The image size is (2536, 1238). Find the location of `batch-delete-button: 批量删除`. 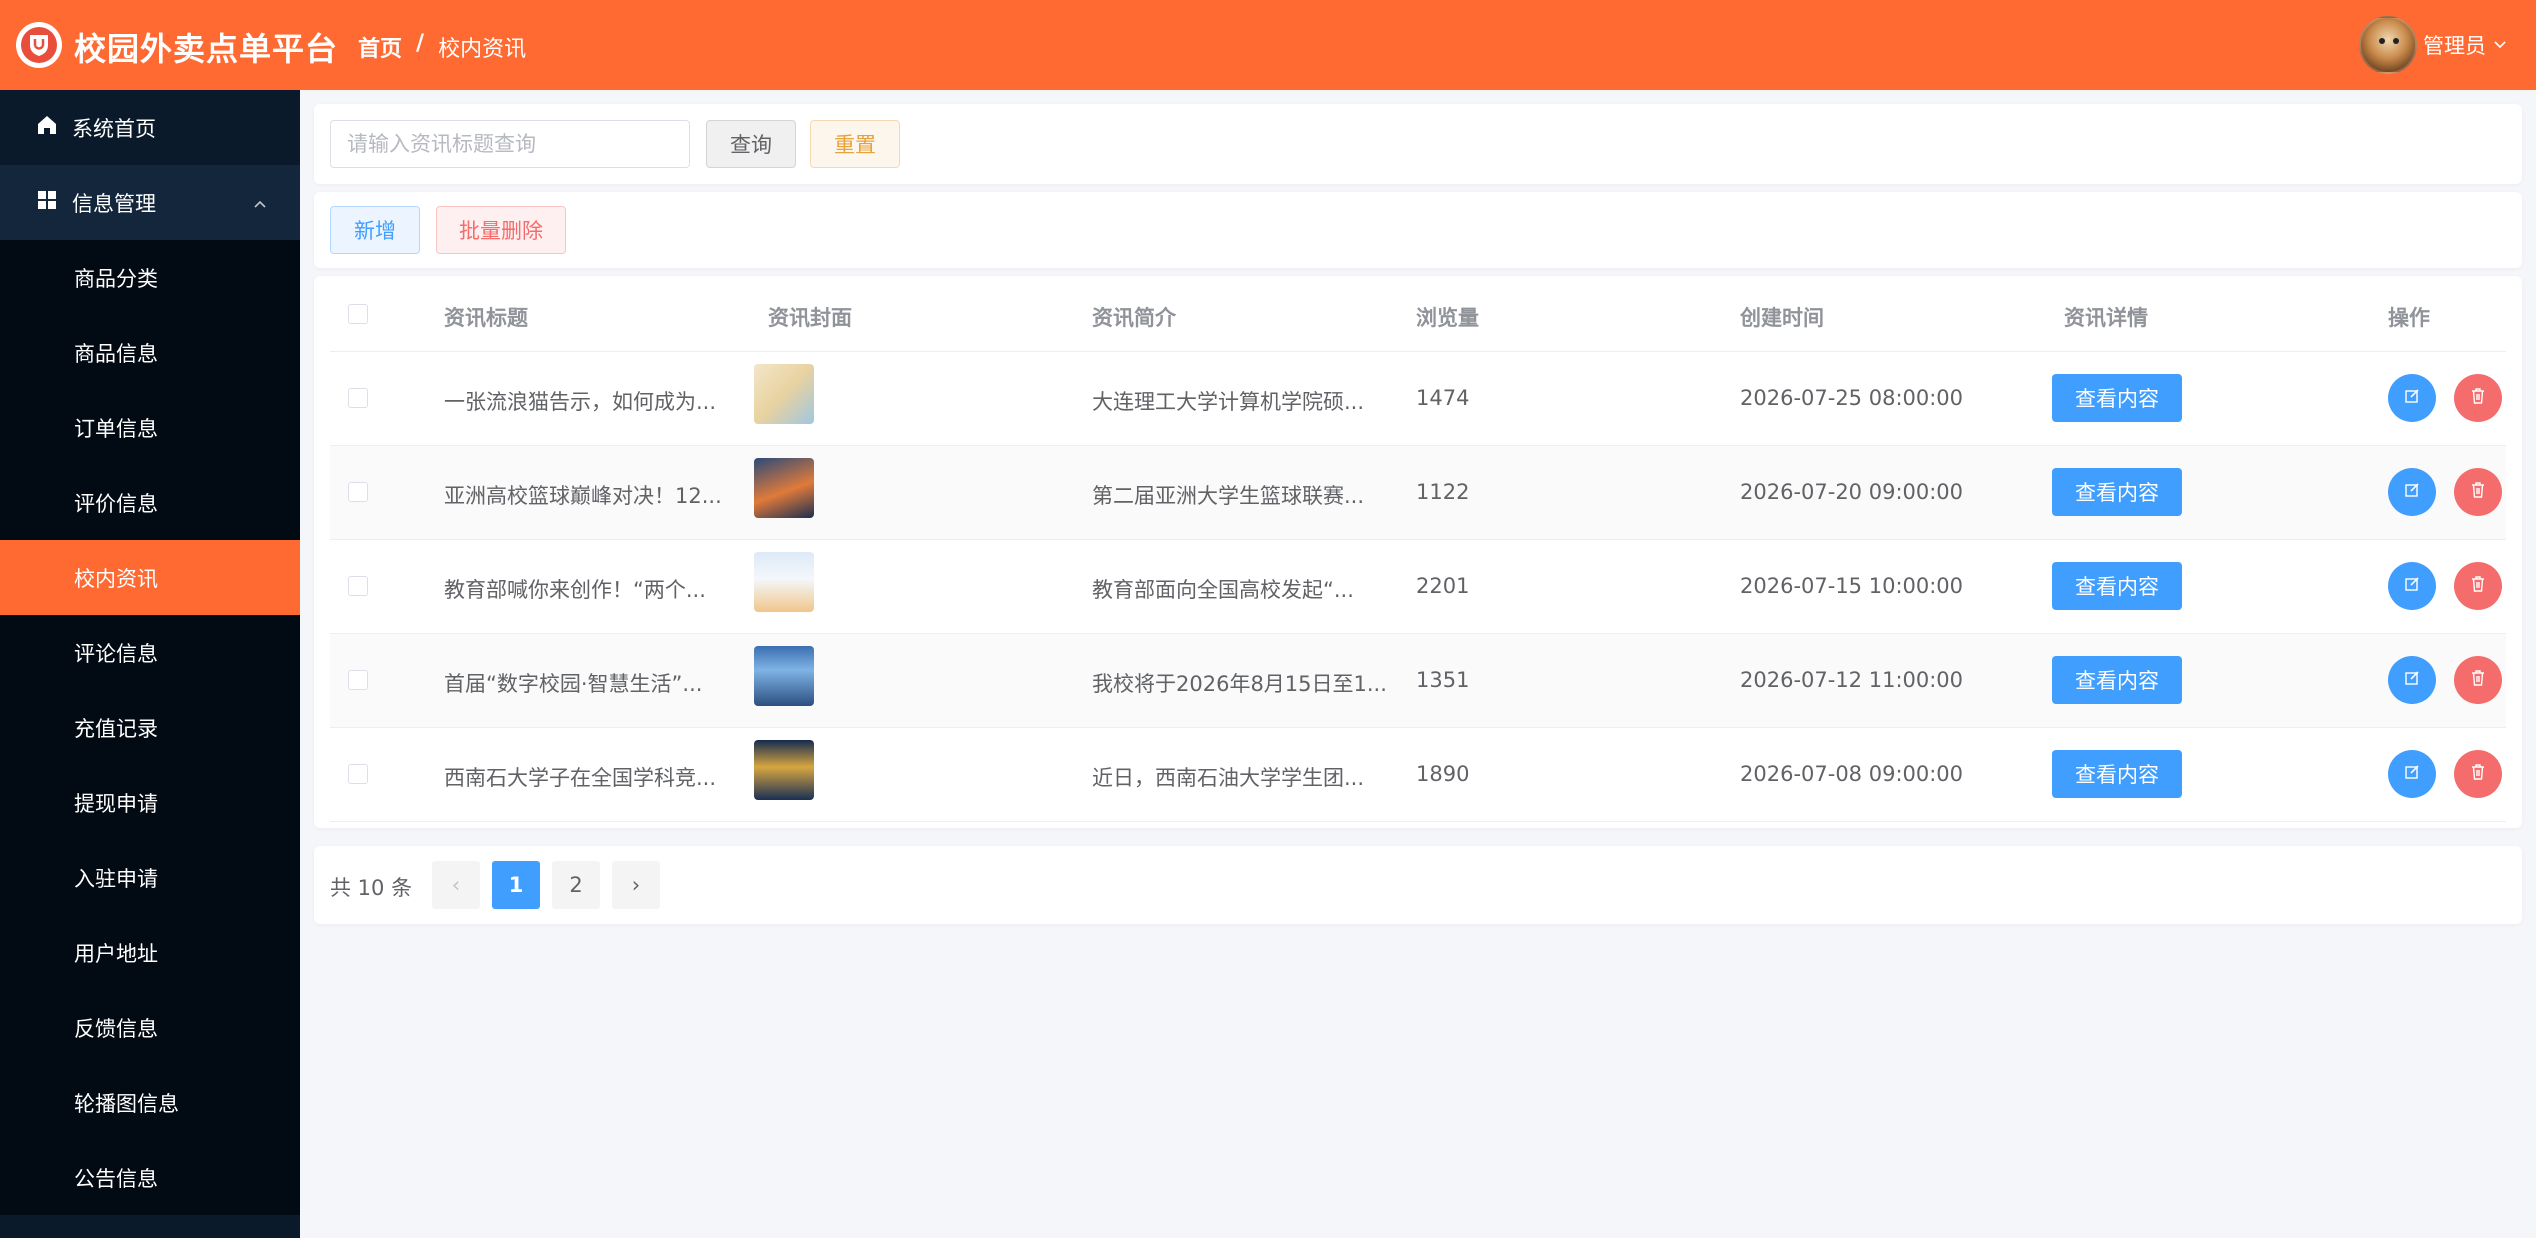

batch-delete-button: 批量删除 is located at coordinates (501, 230).